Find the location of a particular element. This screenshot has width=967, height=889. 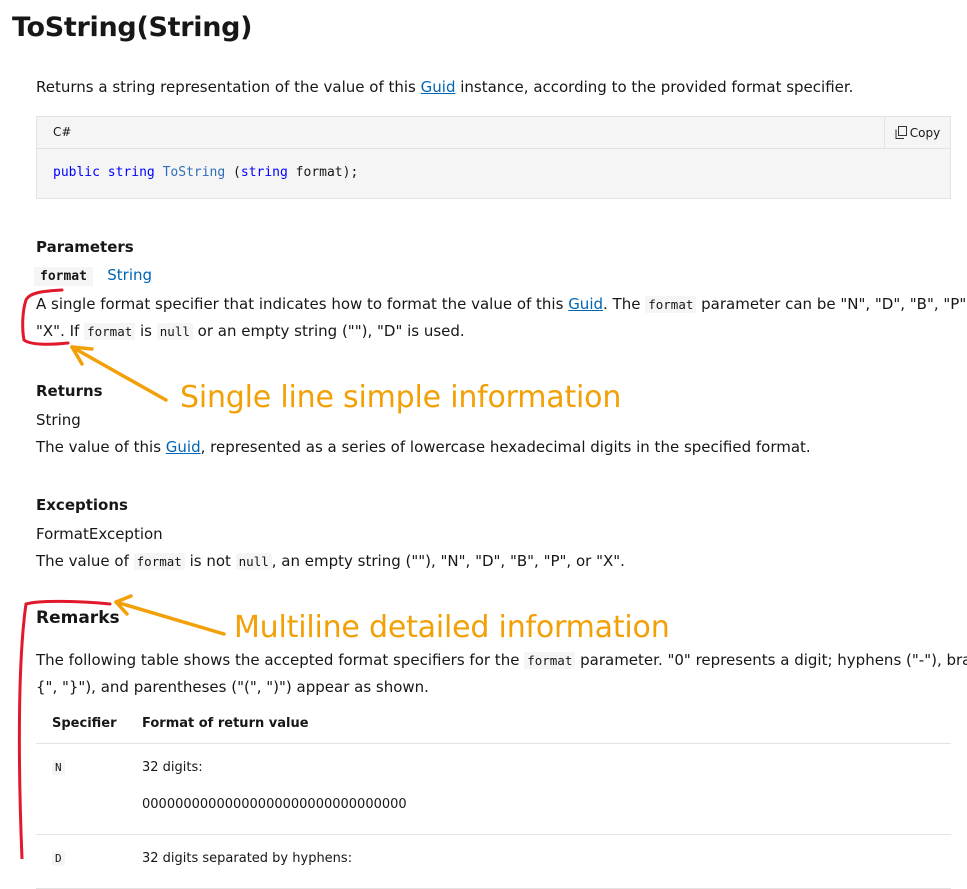

annotation-multiline: Multiline detailed information is located at coordinates (452, 627).